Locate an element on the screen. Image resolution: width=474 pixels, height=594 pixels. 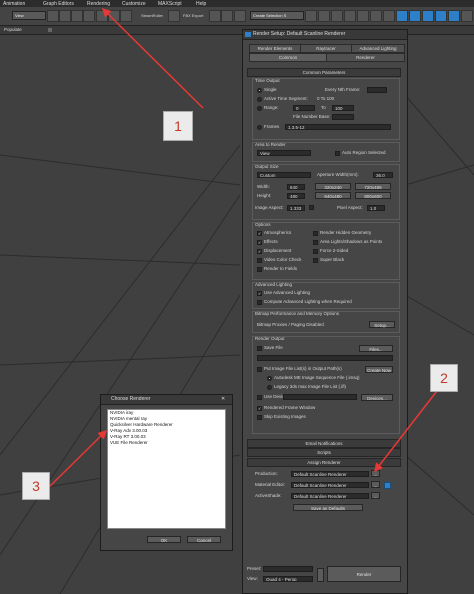
callout-2: 2 is located at coordinates (444, 378).